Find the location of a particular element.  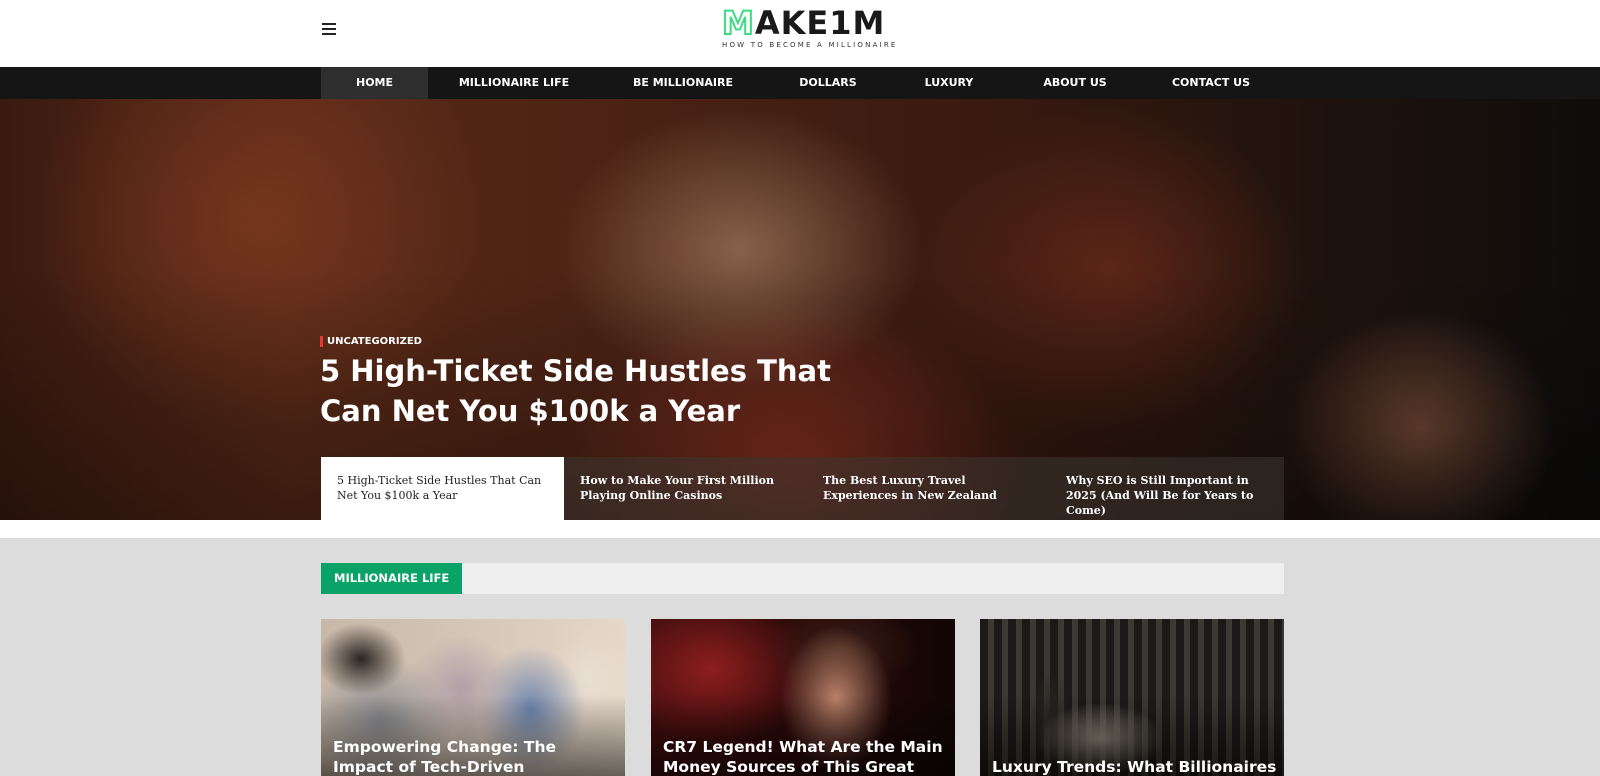

nav-millionaire-life: MILLIONAIRE LIFE is located at coordinates (514, 83).